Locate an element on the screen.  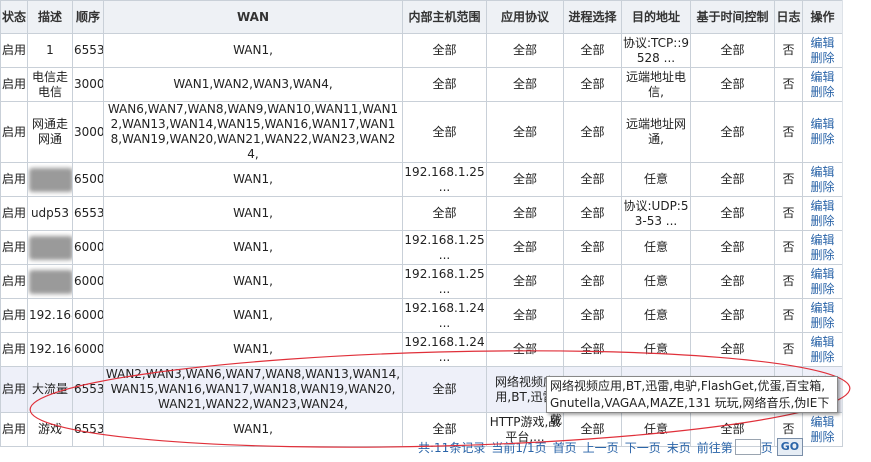
prev-page-link: 上一页 is located at coordinates (601, 447).